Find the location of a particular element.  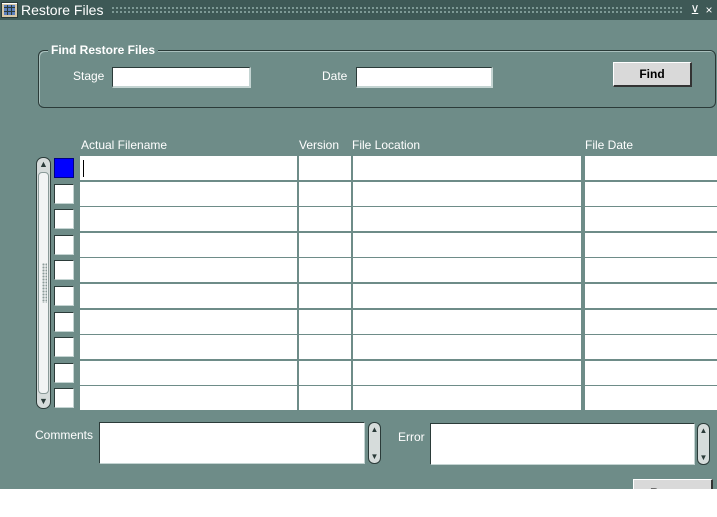

stage-field is located at coordinates (181, 77).